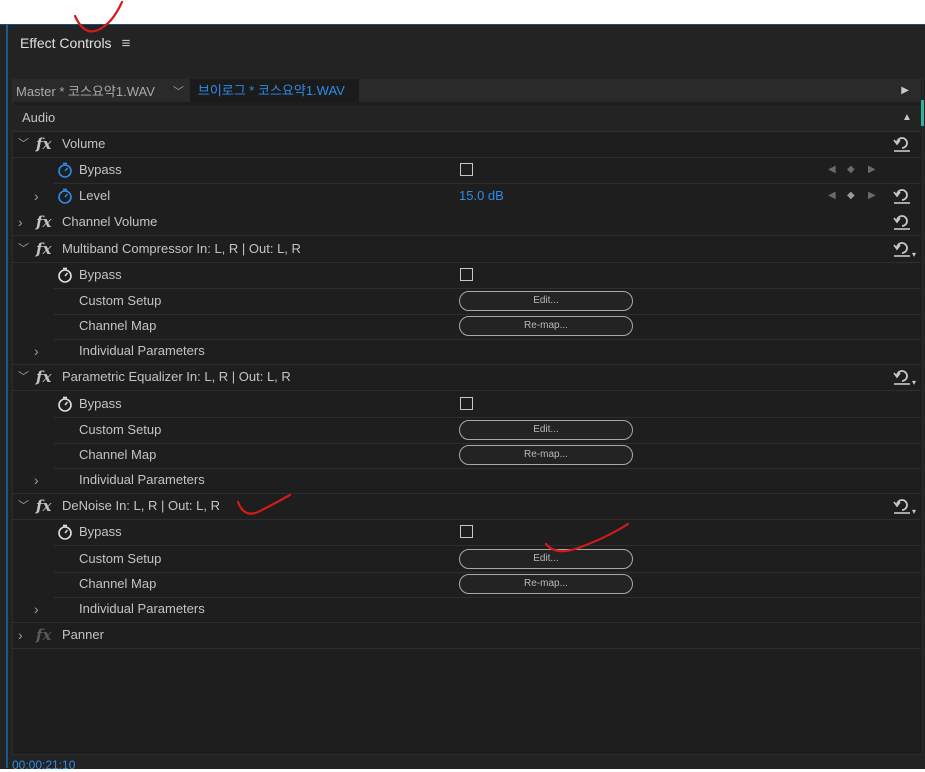 The width and height of the screenshot is (925, 772). I want to click on playhead-timecode: 00:00:21:10, so click(43, 765).